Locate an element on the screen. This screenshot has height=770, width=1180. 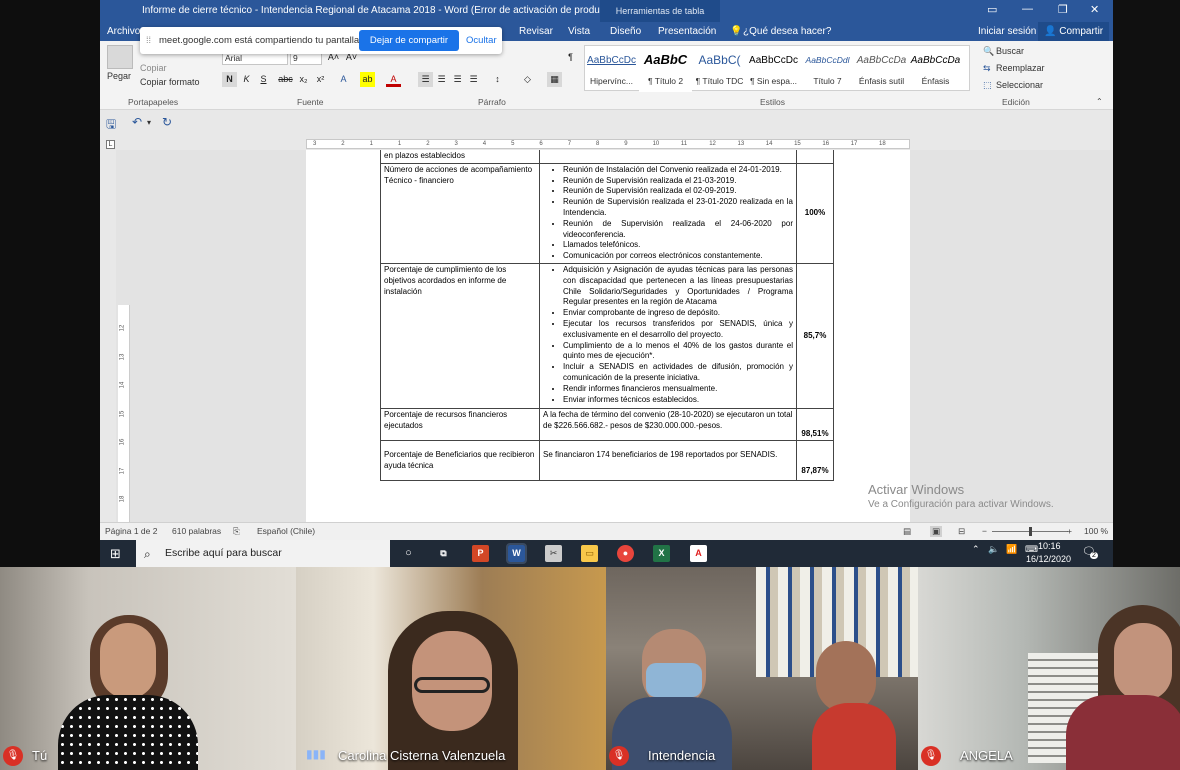
zoom-out-icon: − is located at coordinates (984, 531).